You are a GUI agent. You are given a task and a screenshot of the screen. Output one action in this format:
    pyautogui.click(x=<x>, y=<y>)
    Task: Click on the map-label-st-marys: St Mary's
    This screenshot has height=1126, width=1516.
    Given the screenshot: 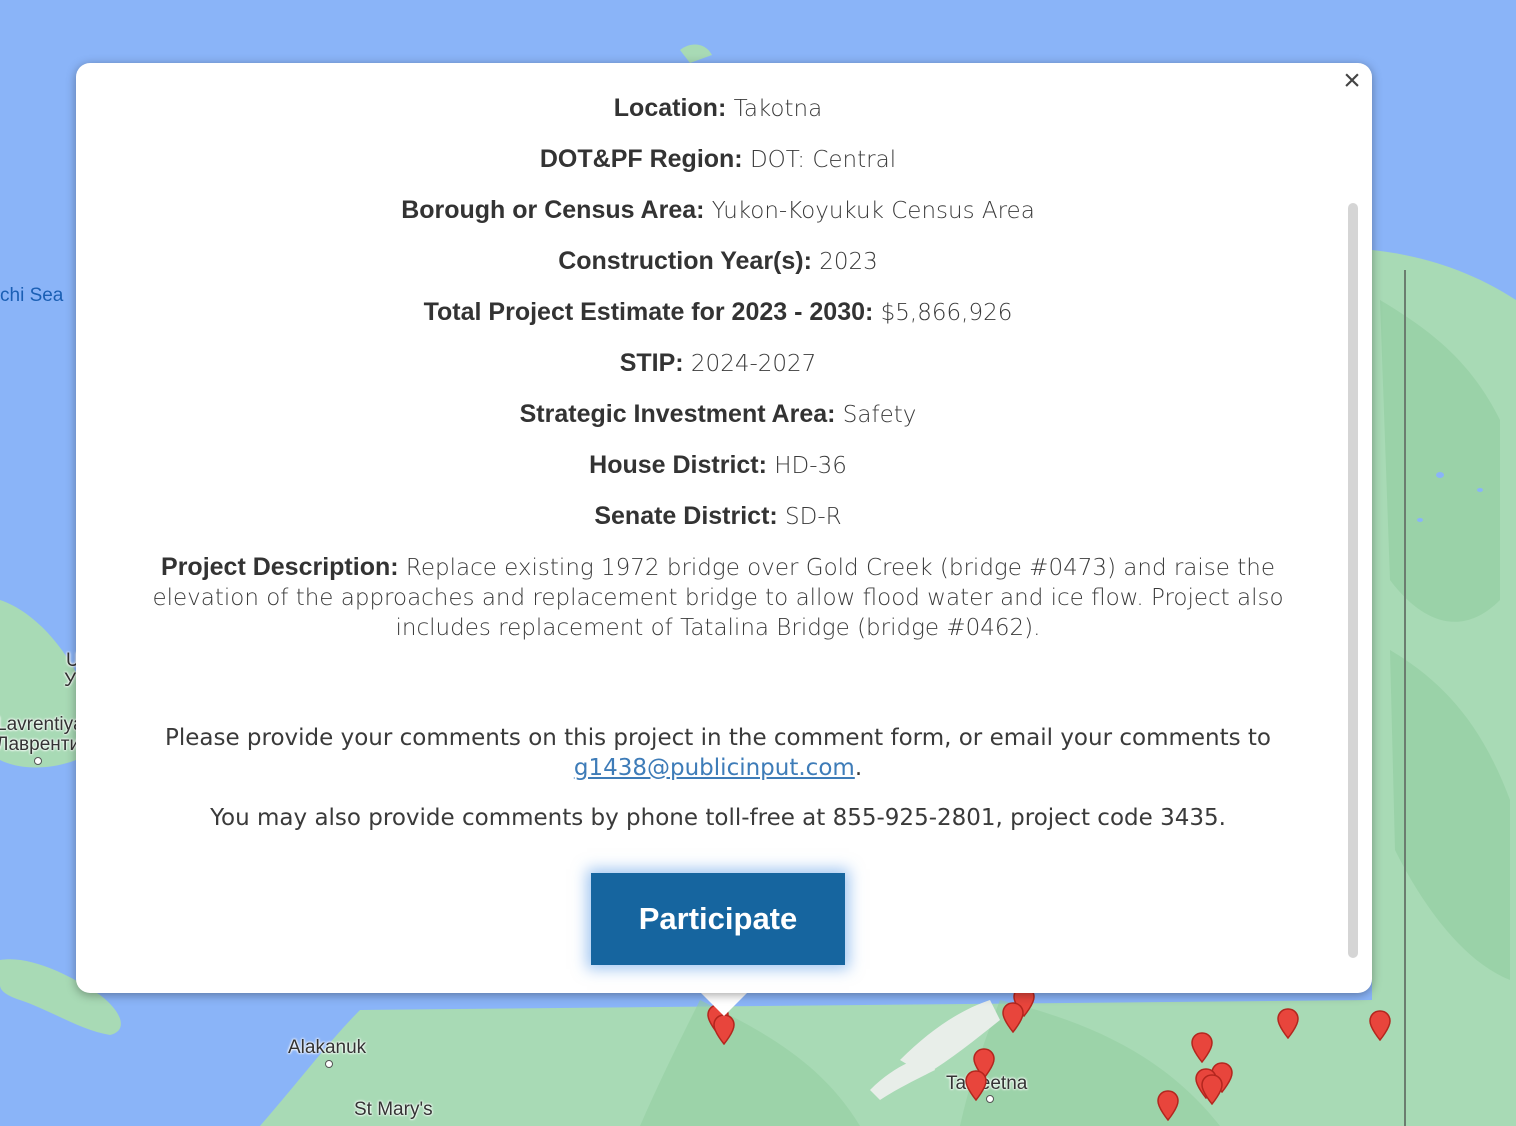 What is the action you would take?
    pyautogui.click(x=393, y=1109)
    